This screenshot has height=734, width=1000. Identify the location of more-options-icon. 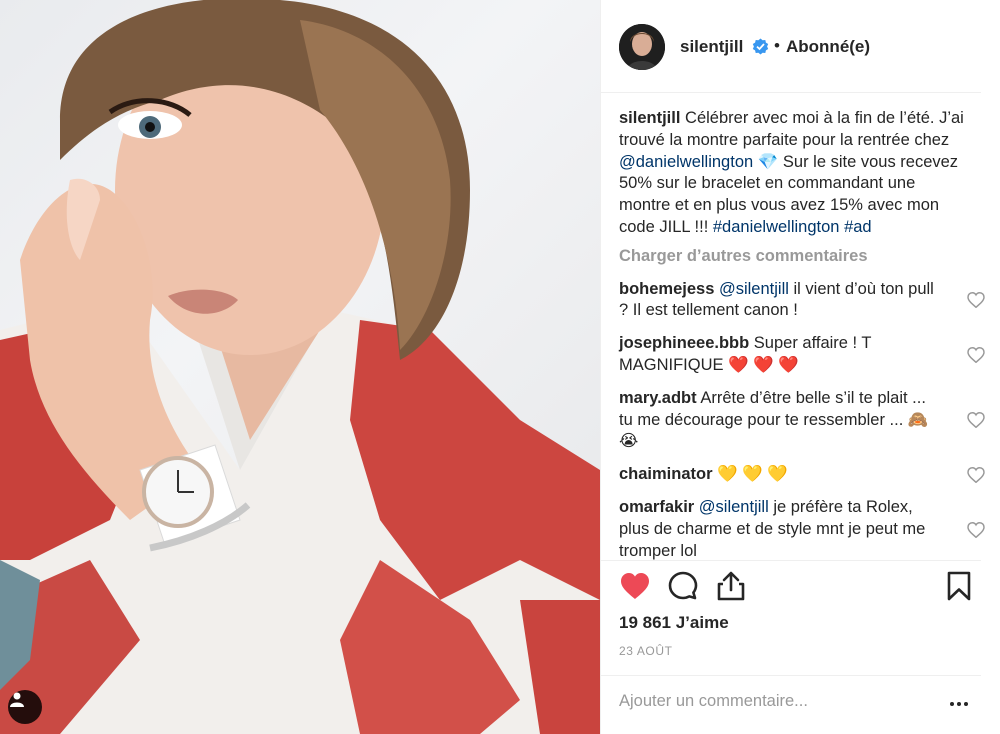
(959, 704).